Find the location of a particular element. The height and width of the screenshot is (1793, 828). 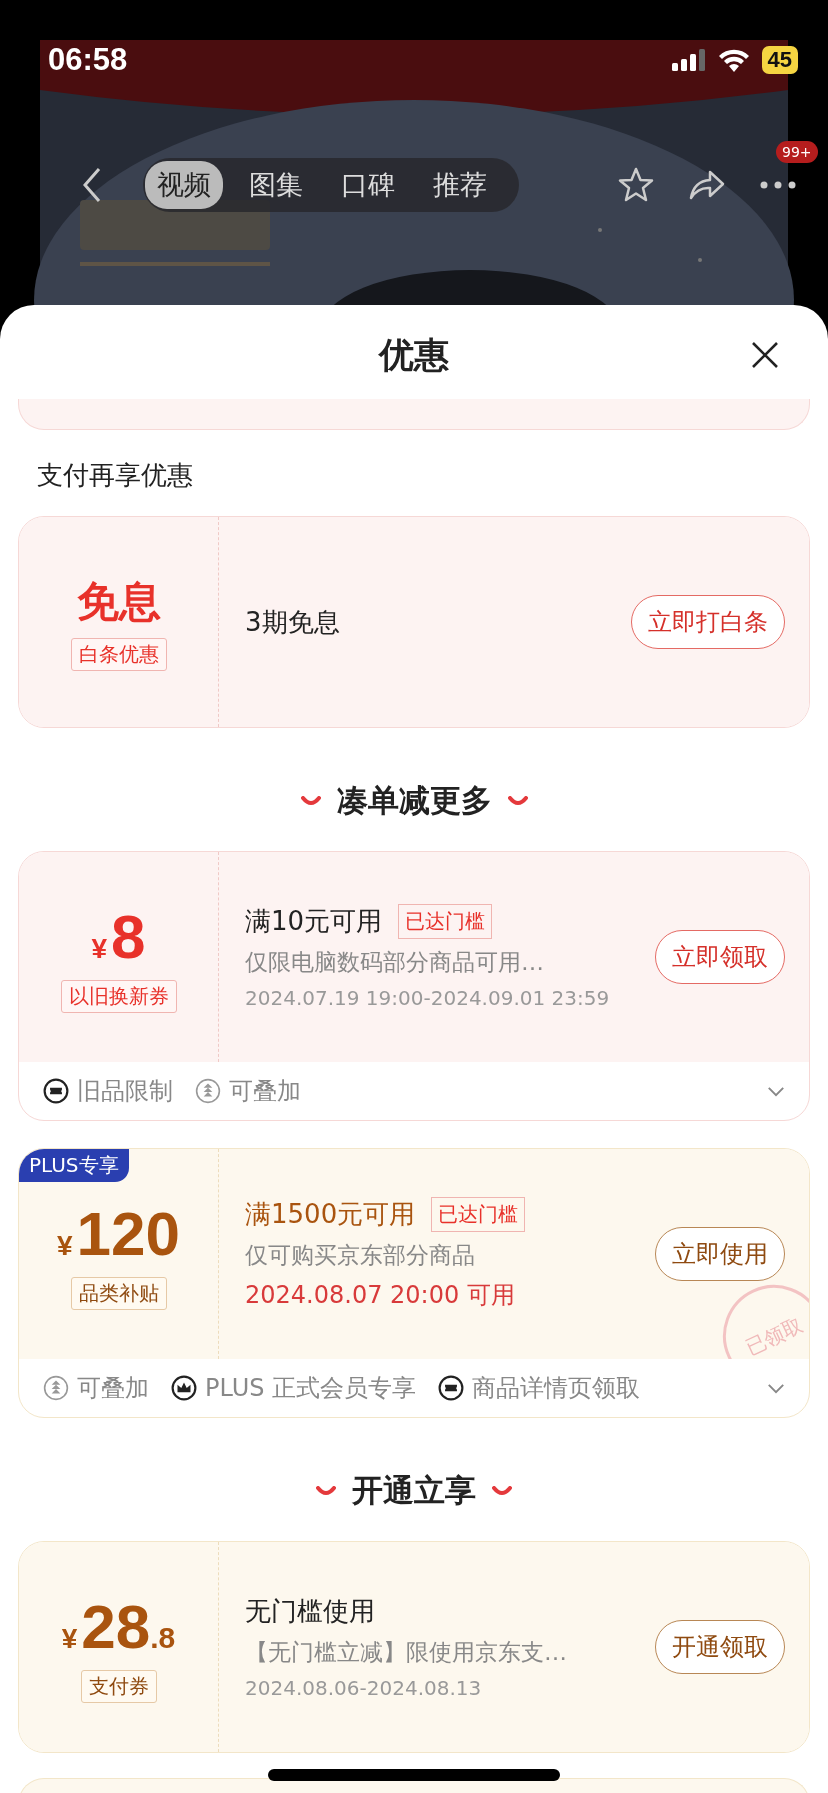

back-icon is located at coordinates (92, 185).